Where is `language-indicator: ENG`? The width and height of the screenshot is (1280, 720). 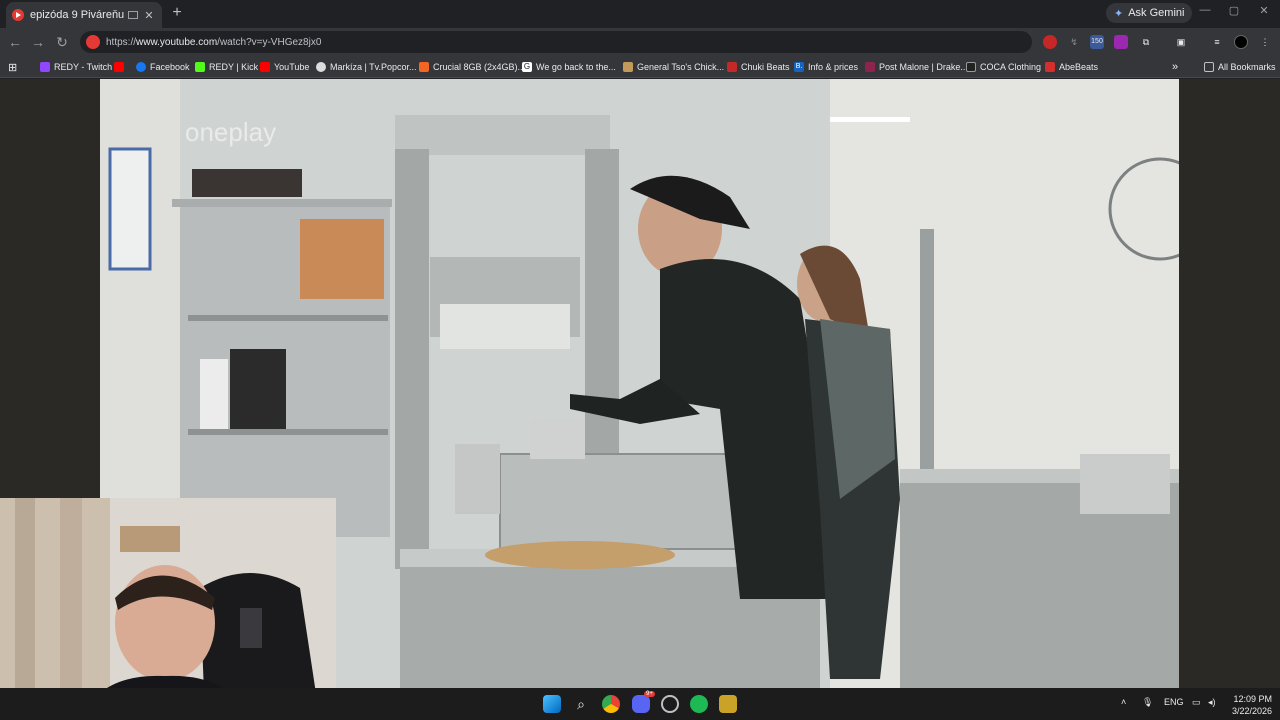
language-indicator: ENG is located at coordinates (1174, 702).